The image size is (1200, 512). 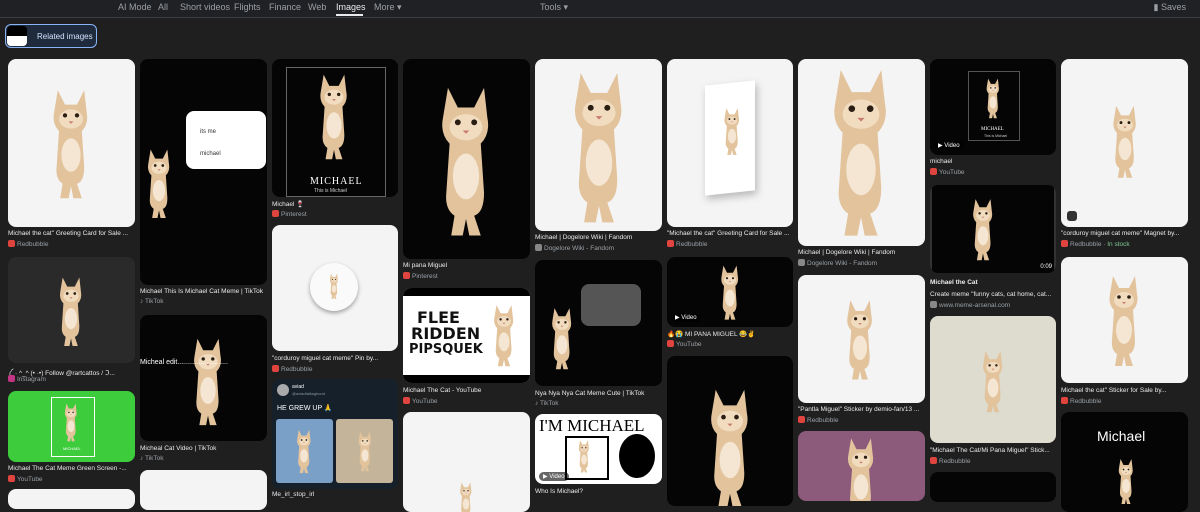 I want to click on result-caption: Who Is Michael?, so click(x=559, y=491).